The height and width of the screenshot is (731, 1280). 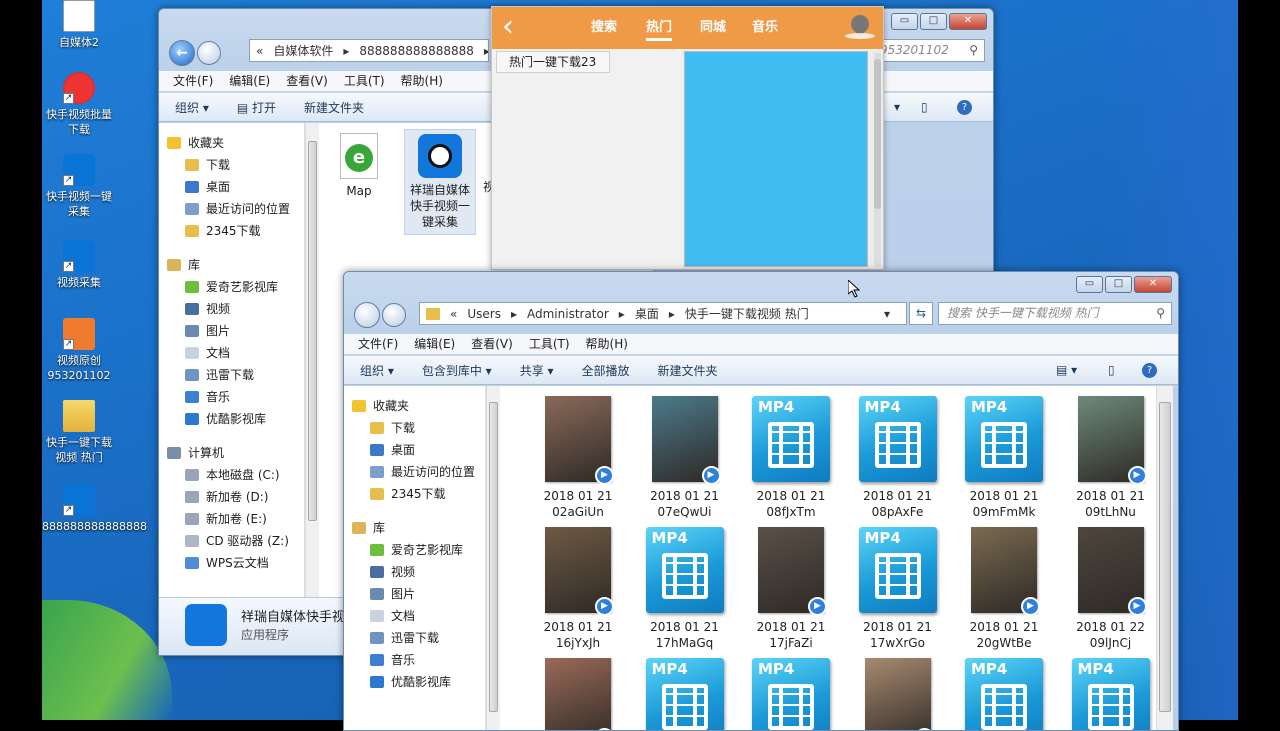 I want to click on video-app-window: ‹ 搜索 热门 同城 音乐 热门一键下载23, so click(x=687, y=138).